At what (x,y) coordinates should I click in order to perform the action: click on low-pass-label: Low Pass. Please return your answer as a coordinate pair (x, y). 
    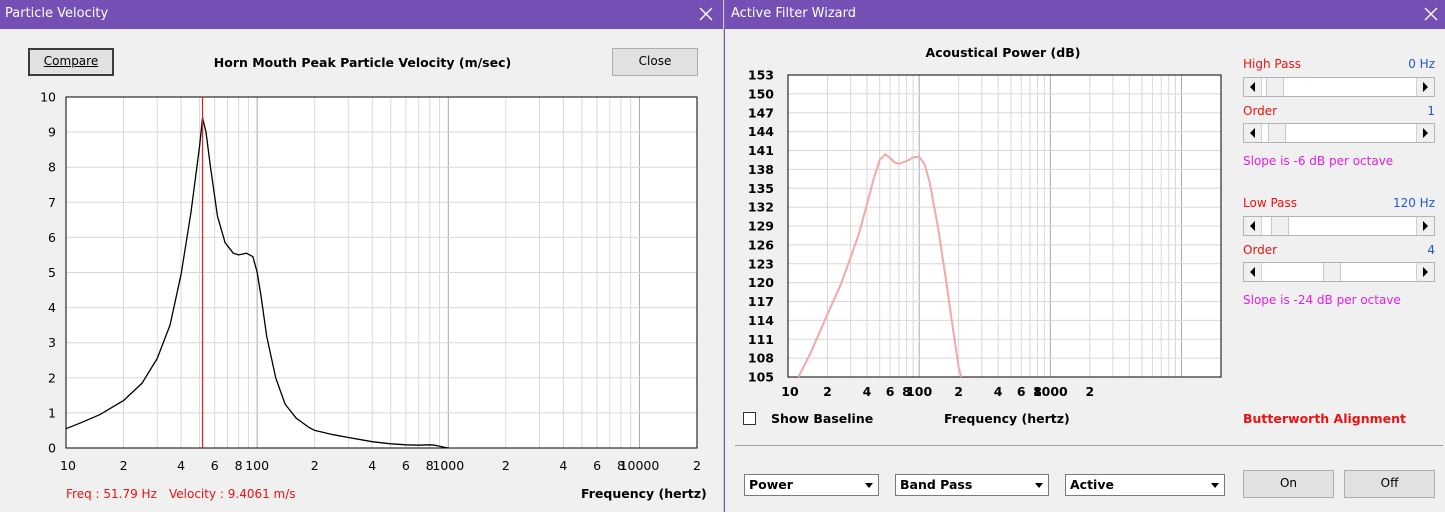
    Looking at the image, I should click on (1270, 203).